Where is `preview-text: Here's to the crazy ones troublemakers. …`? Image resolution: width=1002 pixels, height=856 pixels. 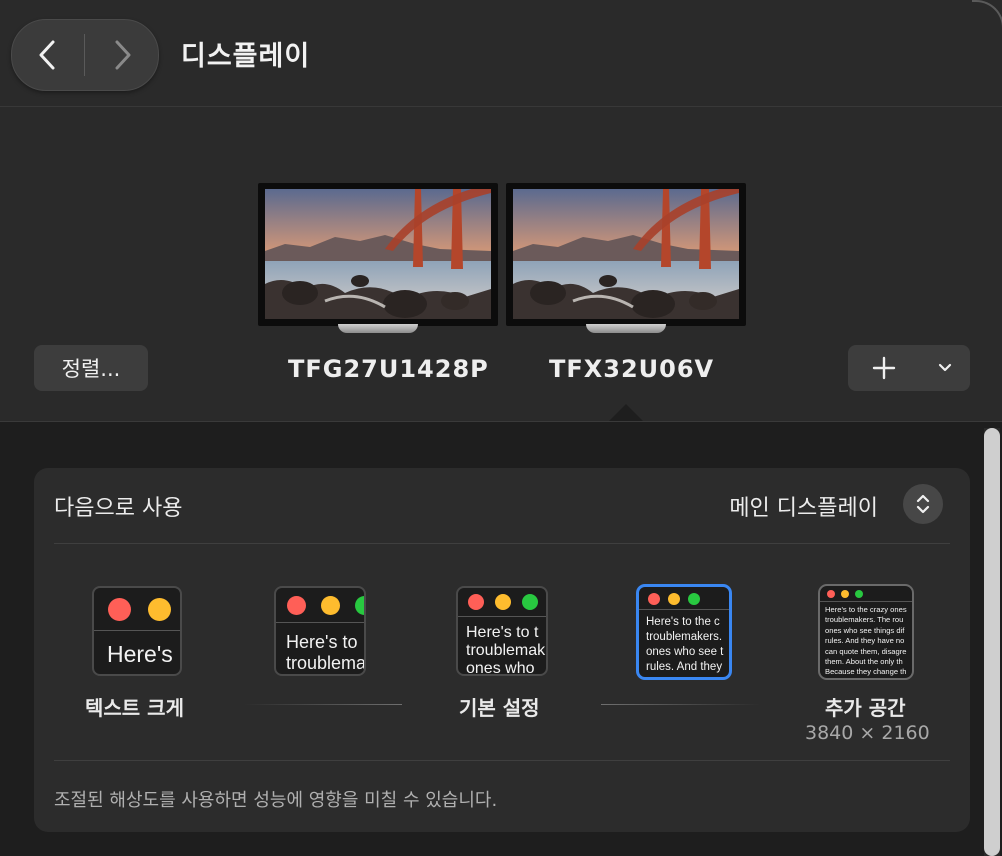 preview-text: Here's to the crazy ones troublemakers. … is located at coordinates (866, 641).